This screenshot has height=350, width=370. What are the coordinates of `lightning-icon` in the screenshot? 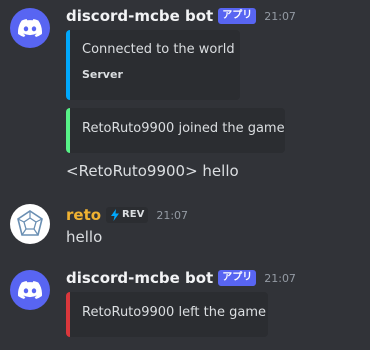 It's located at (115, 215).